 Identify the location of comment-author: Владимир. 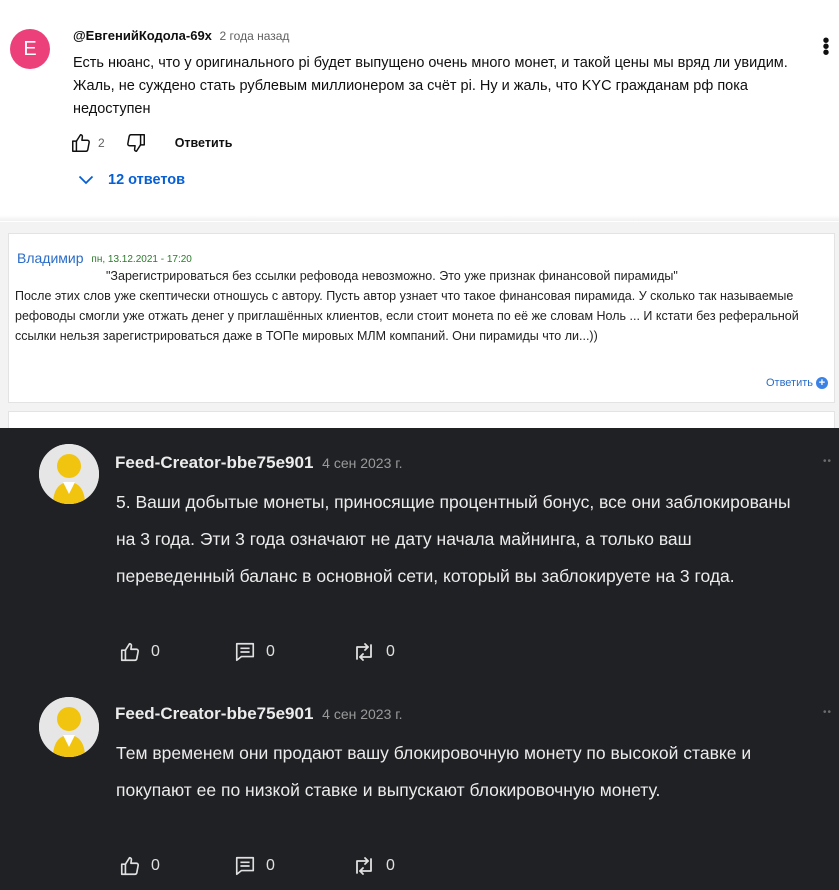
(50, 258).